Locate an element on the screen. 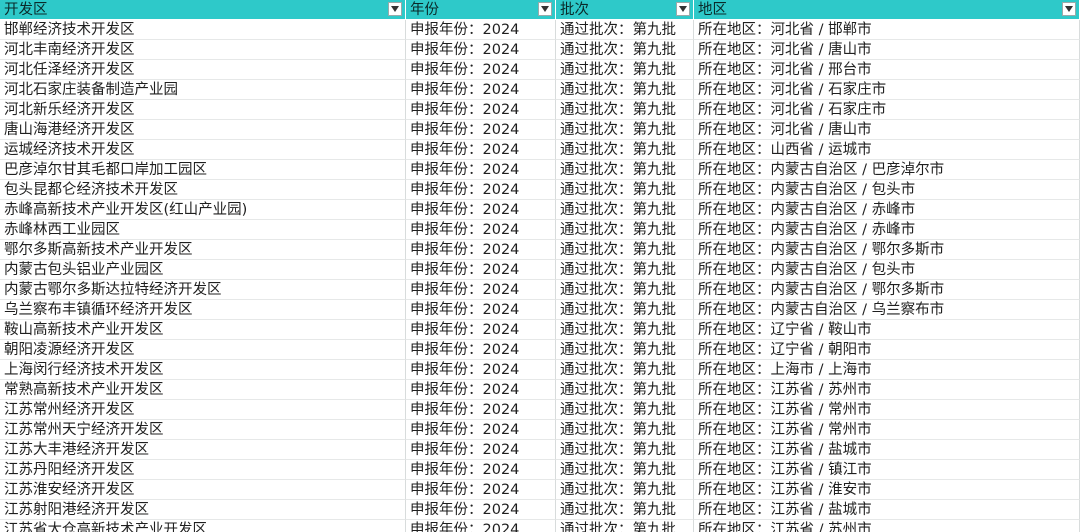  zone-cell: 邯郸经济技术开发区 is located at coordinates (203, 30).